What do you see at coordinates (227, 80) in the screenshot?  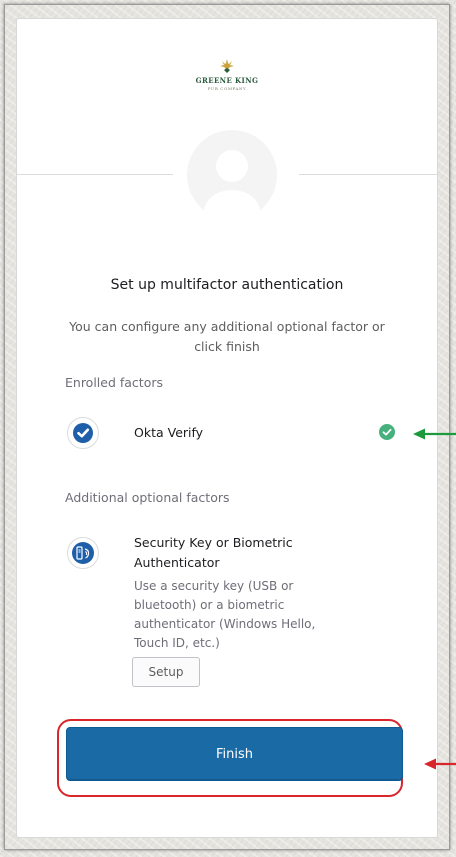 I see `brand-name: GREENE KING` at bounding box center [227, 80].